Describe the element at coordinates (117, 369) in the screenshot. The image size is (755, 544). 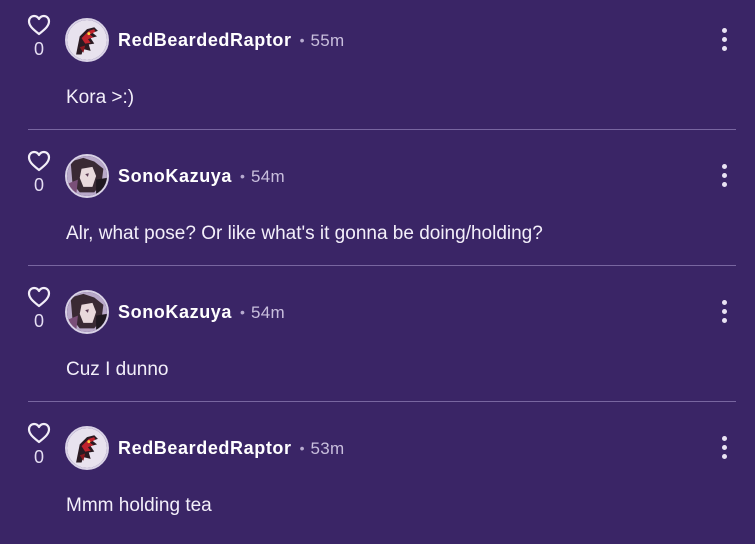
I see `comment-text: Cuz I dunno` at that location.